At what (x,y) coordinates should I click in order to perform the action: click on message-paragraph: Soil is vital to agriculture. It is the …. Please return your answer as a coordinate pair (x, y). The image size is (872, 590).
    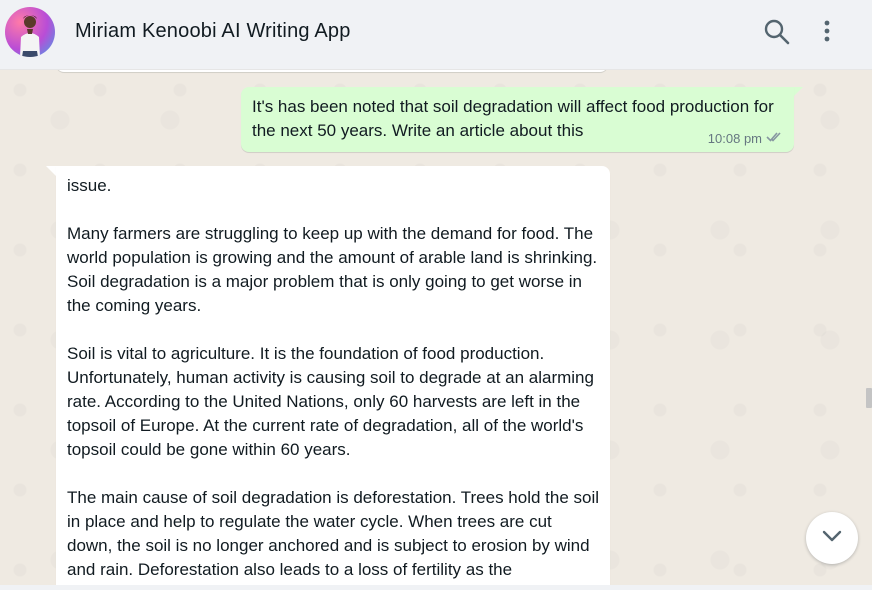
    Looking at the image, I should click on (330, 401).